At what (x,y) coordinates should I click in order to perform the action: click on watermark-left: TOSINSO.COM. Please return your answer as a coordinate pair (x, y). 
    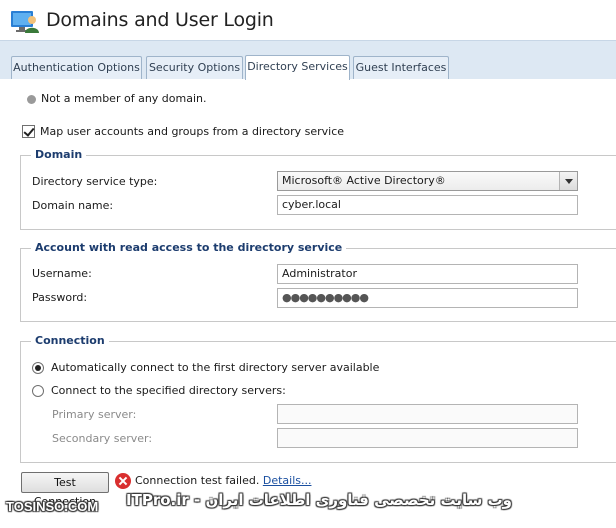
    Looking at the image, I should click on (52, 506).